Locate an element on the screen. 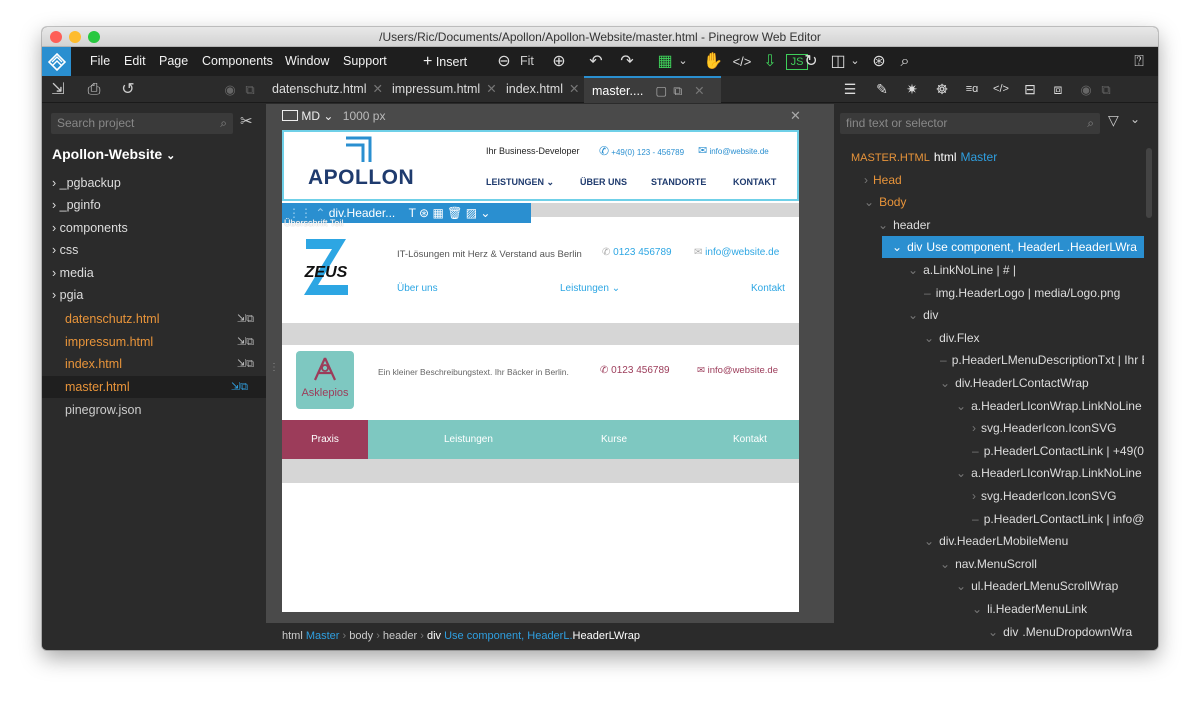 This screenshot has width=1200, height=709. text-edit-icon: T is located at coordinates (412, 213).